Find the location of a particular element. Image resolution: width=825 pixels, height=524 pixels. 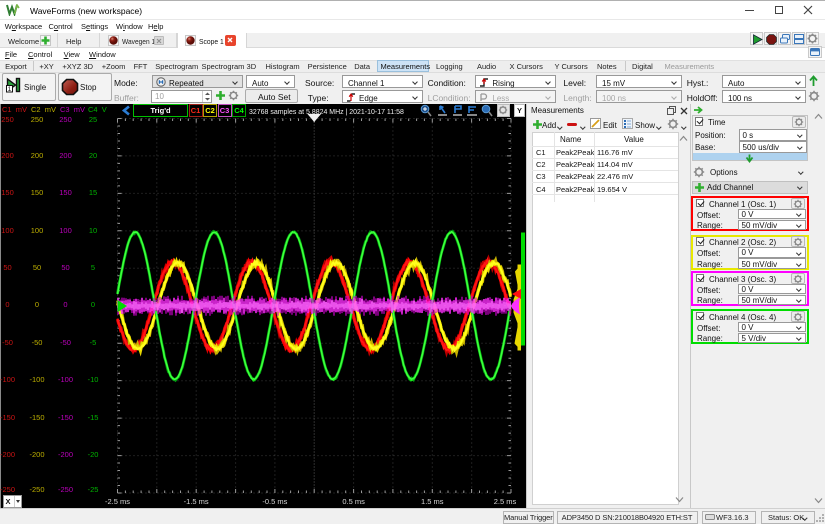

svg-text: 1 is located at coordinates (10, 89).